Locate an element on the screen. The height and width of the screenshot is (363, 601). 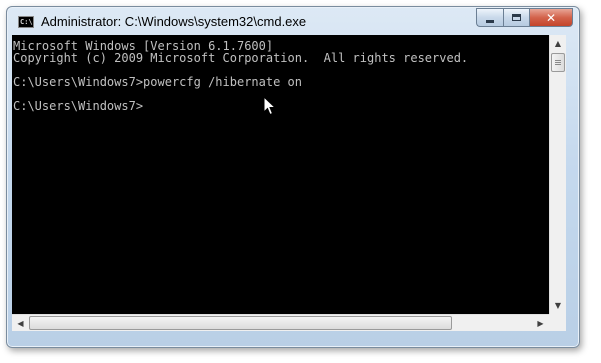
close-button: ✕ is located at coordinates (551, 17).